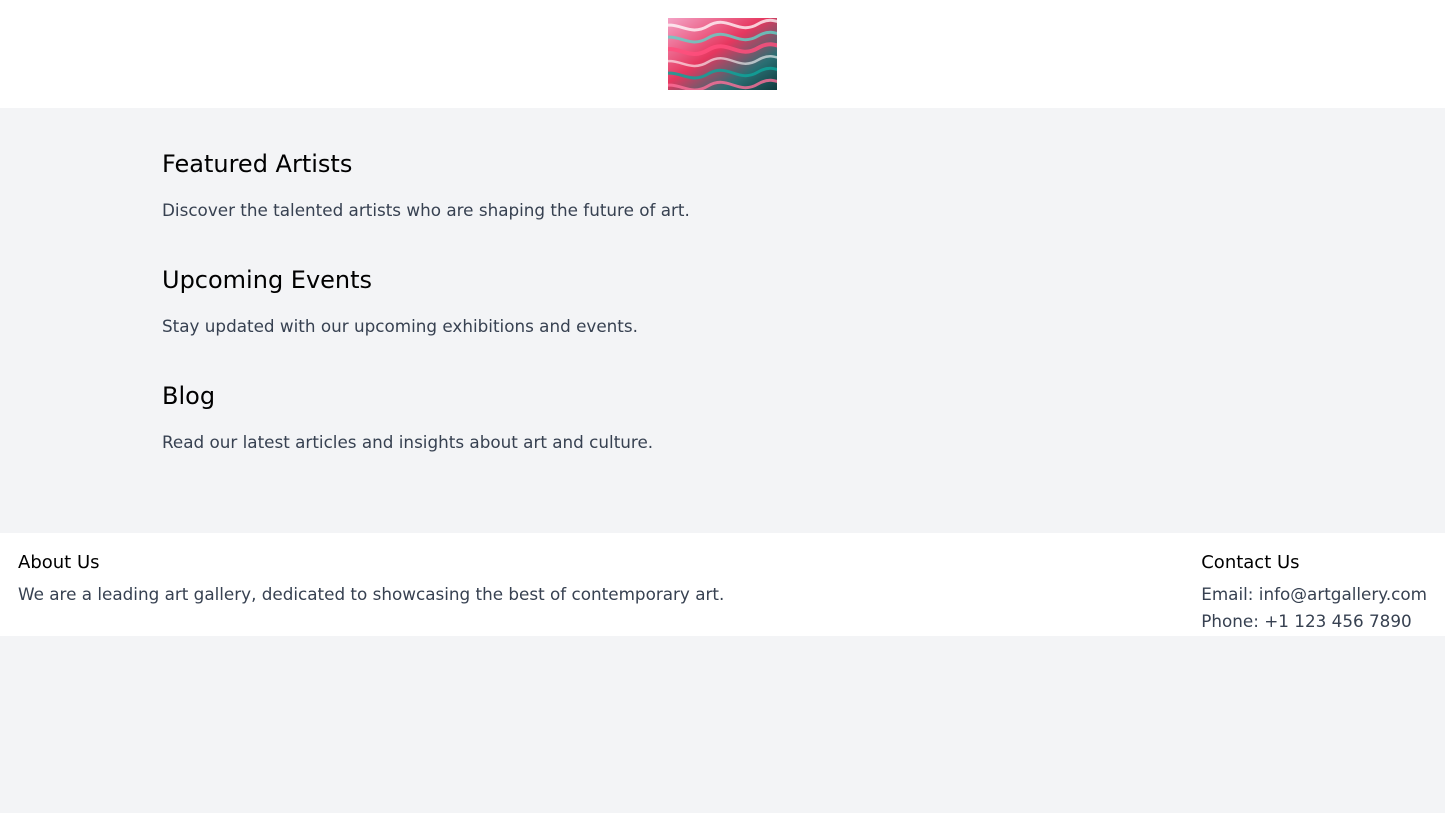 This screenshot has height=813, width=1445. What do you see at coordinates (59, 562) in the screenshot?
I see `about-us-title: About Us` at bounding box center [59, 562].